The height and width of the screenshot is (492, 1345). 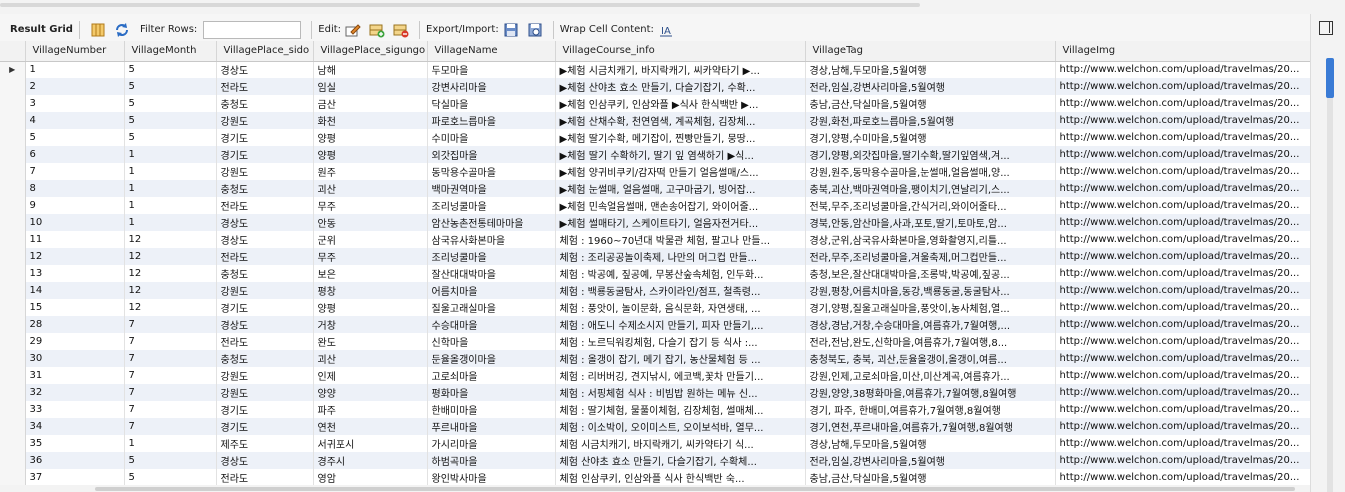 What do you see at coordinates (98, 30) in the screenshot?
I see `grid-layout-icon` at bounding box center [98, 30].